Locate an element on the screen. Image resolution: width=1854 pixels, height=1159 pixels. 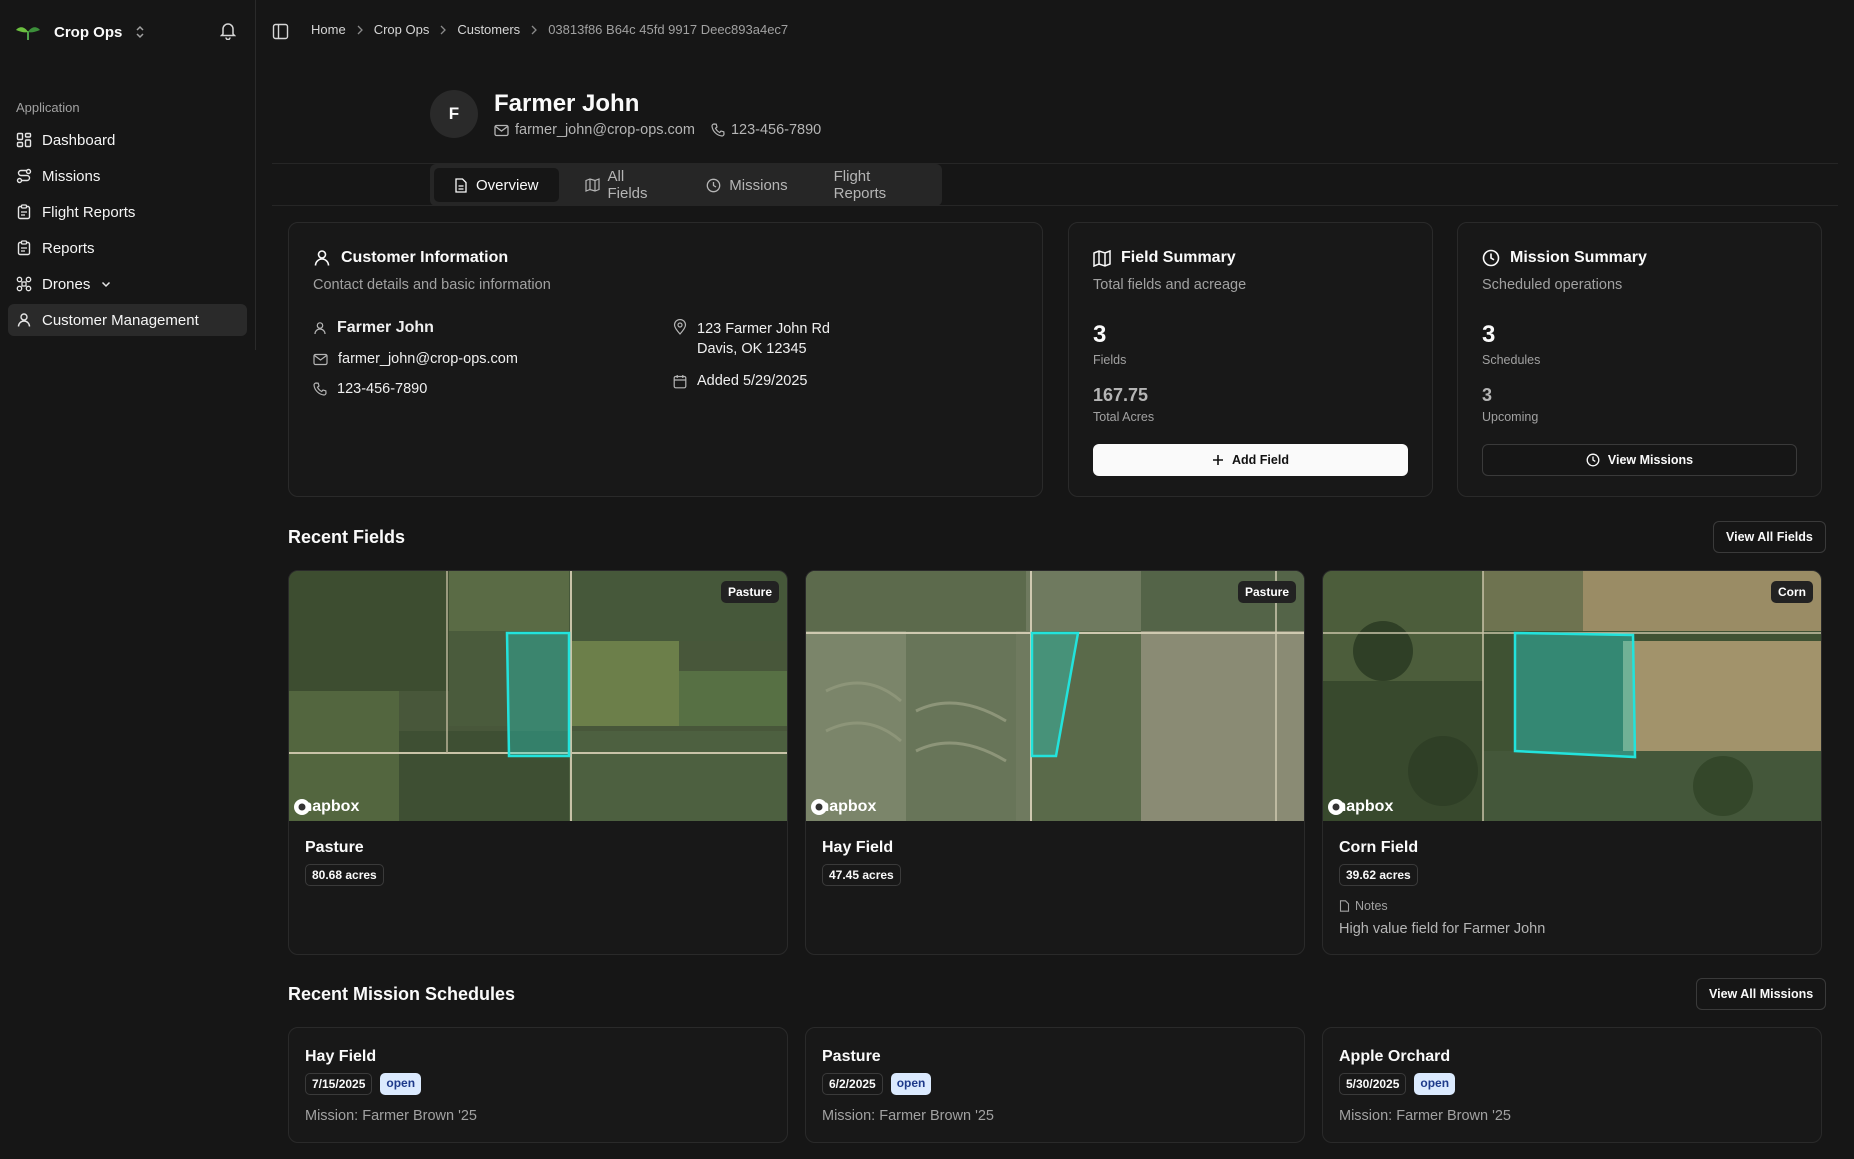
sidebar-item-label: Drones is located at coordinates (66, 284).